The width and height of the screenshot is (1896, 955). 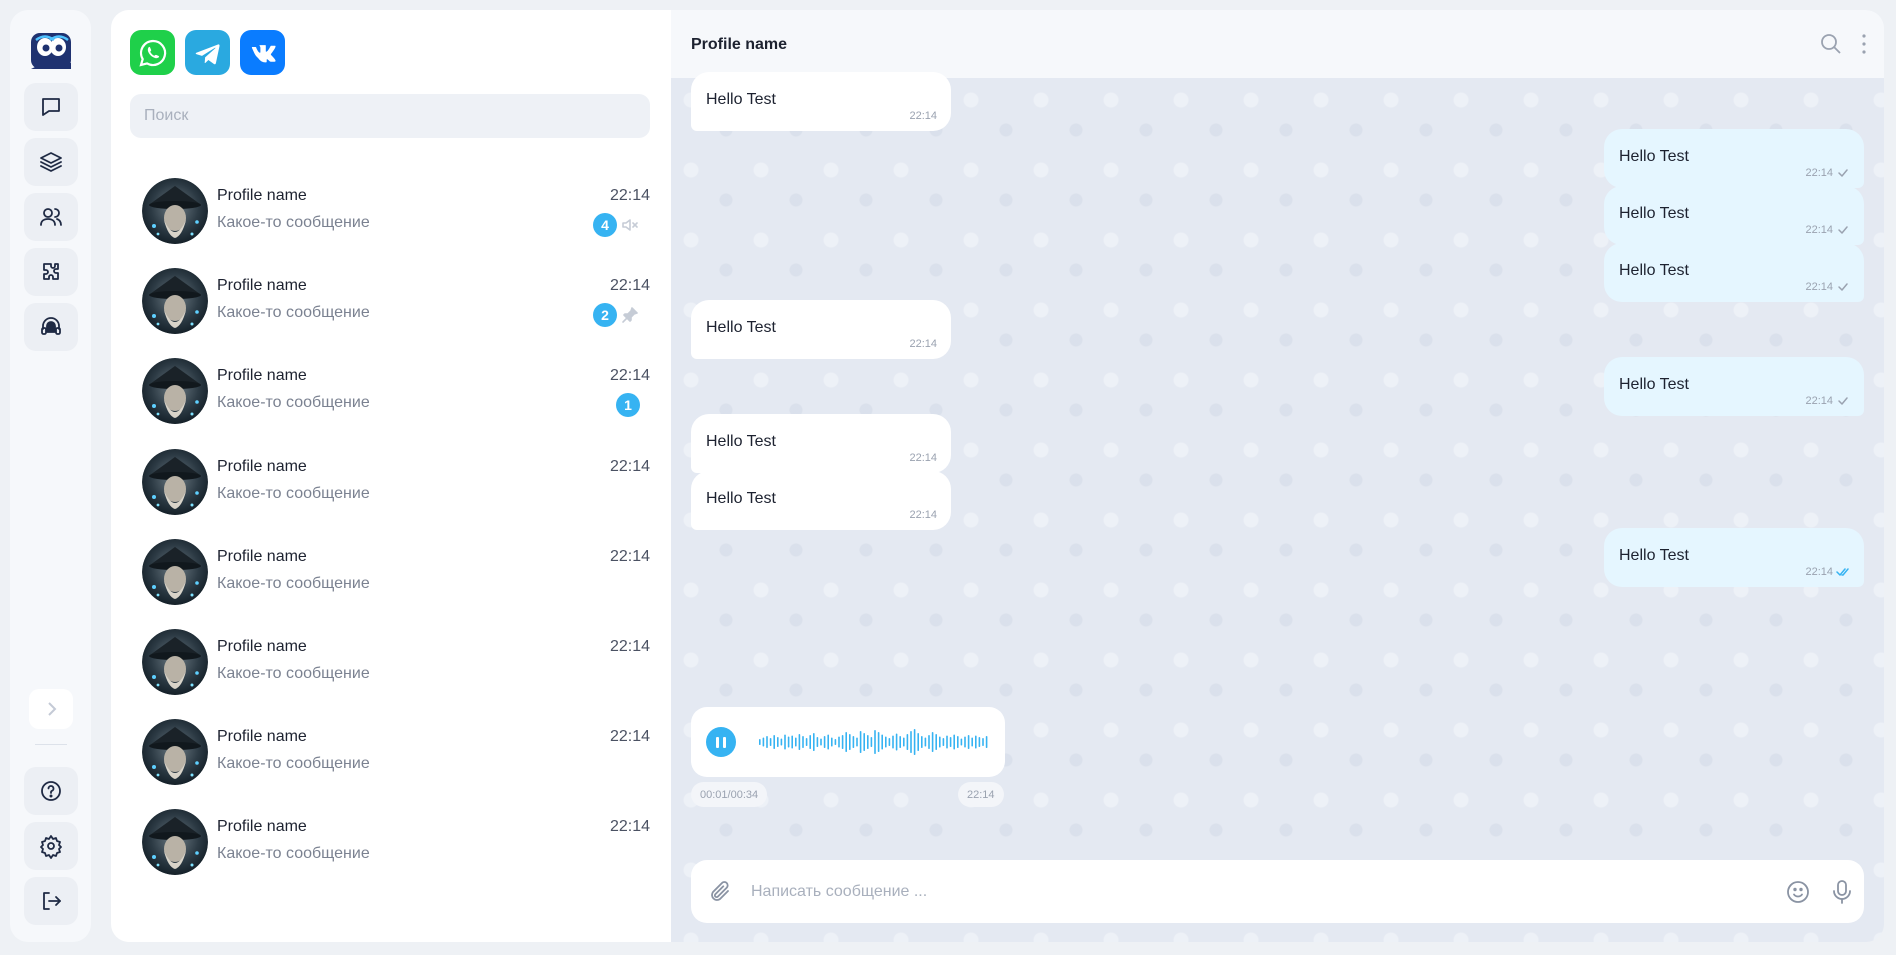 I want to click on conversation-title: Profile name, so click(x=739, y=45).